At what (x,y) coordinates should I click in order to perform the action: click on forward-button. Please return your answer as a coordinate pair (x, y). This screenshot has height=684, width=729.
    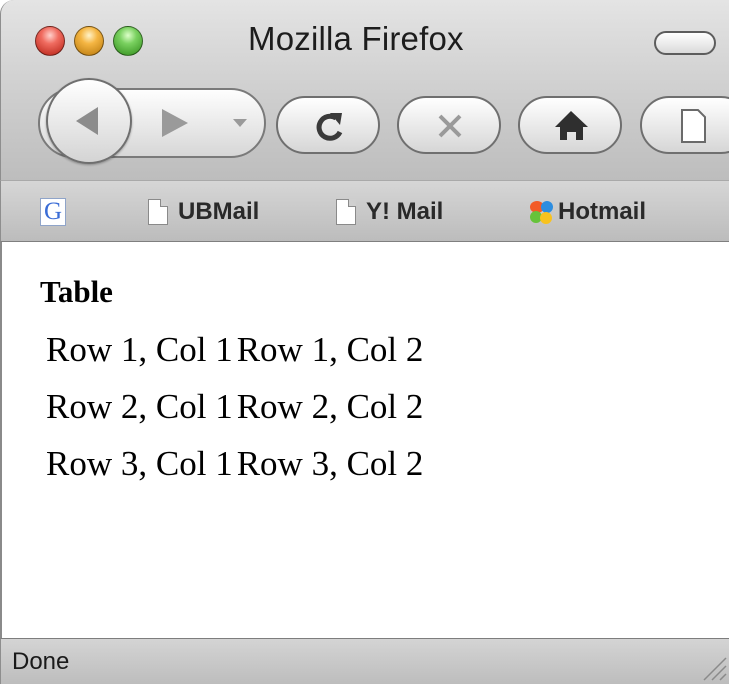
    Looking at the image, I should click on (175, 123).